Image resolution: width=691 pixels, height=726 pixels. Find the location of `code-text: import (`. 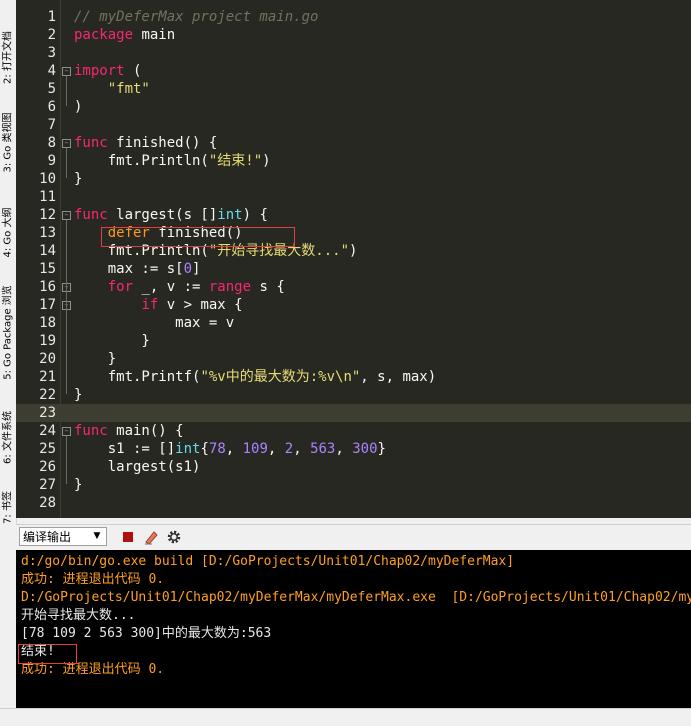

code-text: import ( is located at coordinates (108, 71).